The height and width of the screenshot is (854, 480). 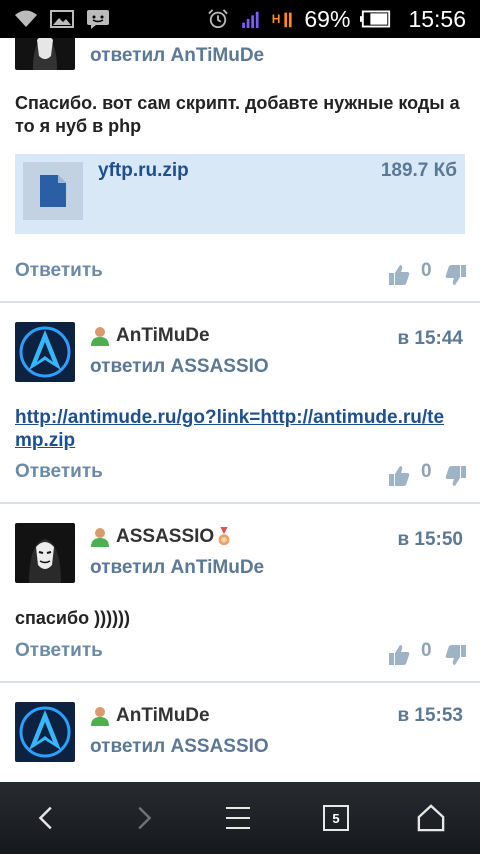 I want to click on file-icon, so click(x=53, y=191).